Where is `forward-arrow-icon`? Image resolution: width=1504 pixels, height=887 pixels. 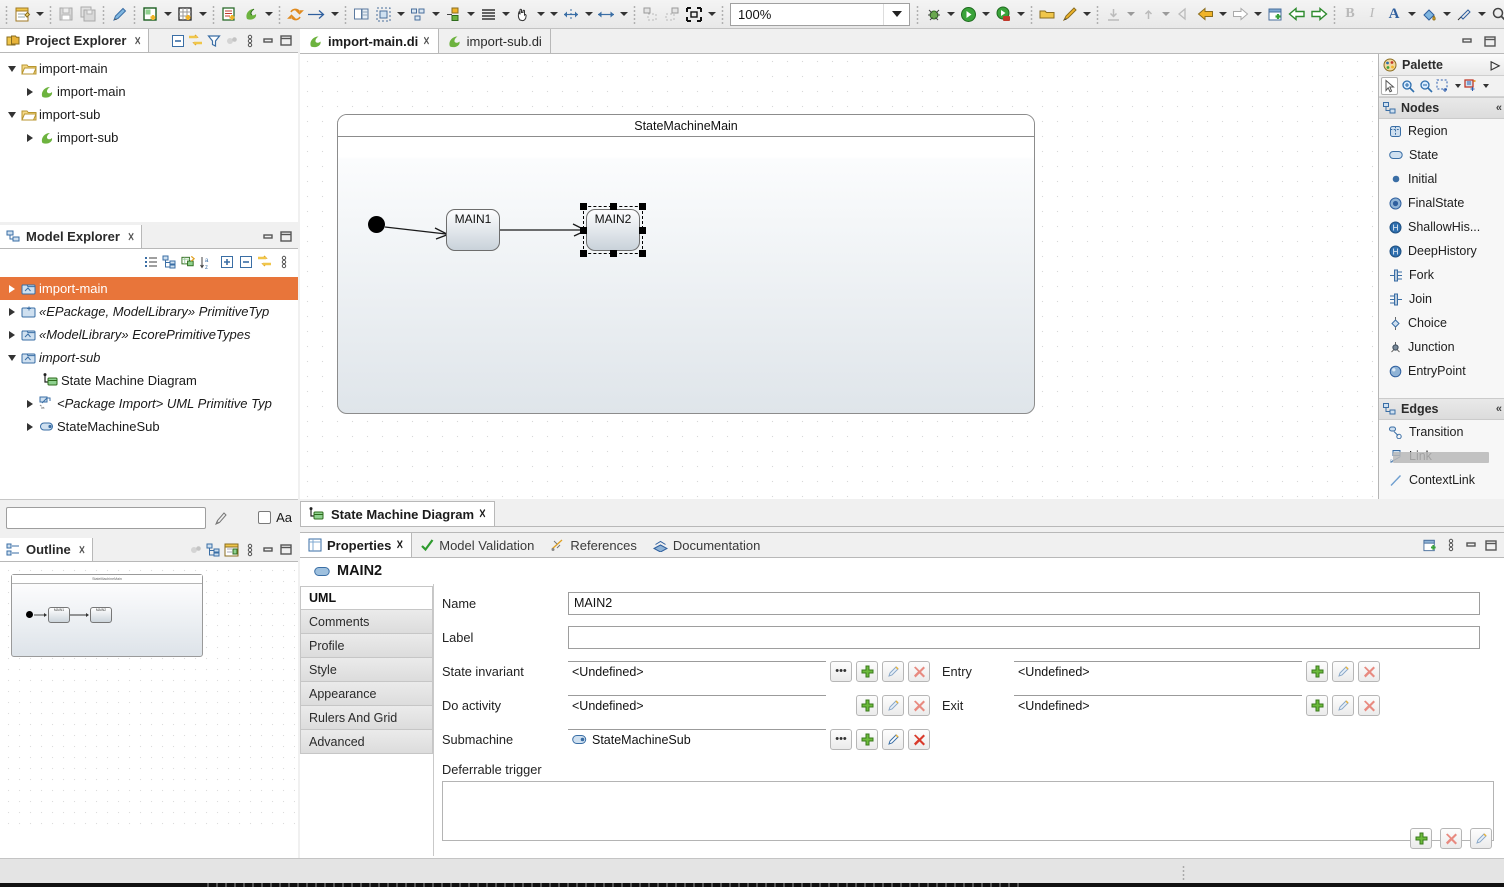 forward-arrow-icon is located at coordinates (1240, 14).